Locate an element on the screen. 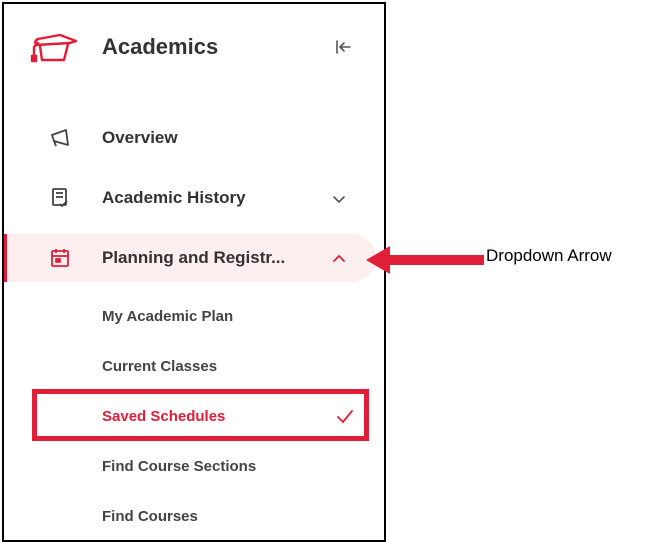  sub-item-current-classes: Current Classes is located at coordinates (194, 366).